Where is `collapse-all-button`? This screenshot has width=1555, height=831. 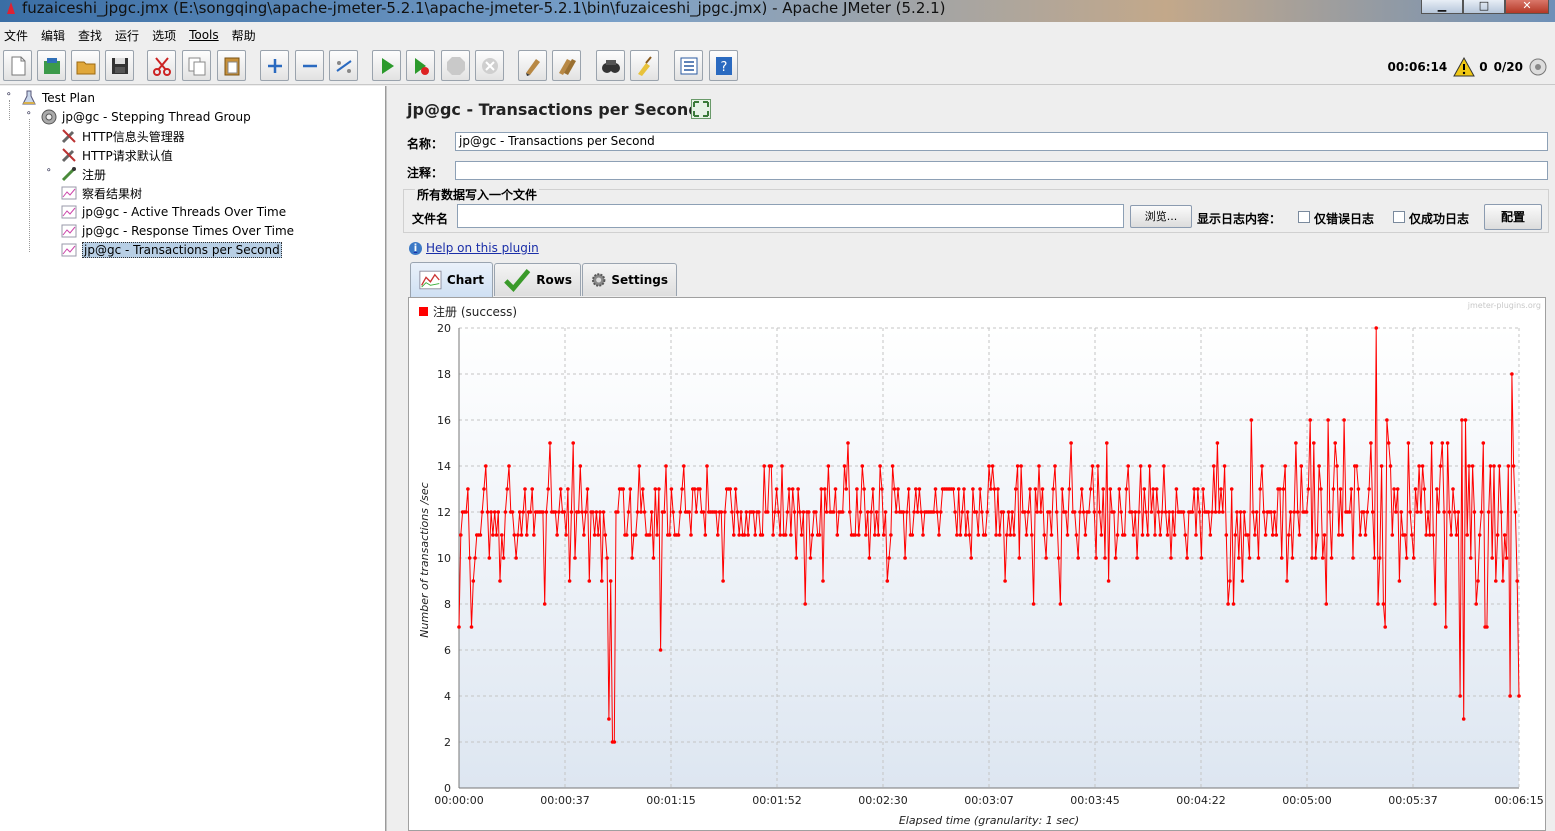
collapse-all-button is located at coordinates (309, 65).